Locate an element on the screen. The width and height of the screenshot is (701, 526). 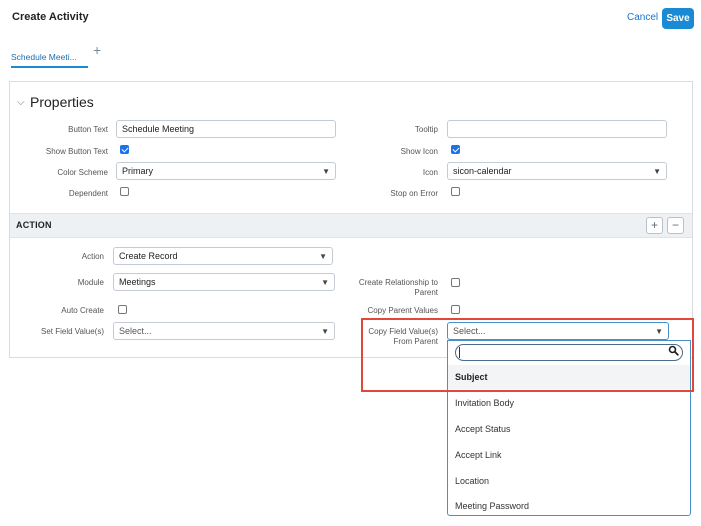
create-relationship-label-line2: Parent is located at coordinates (426, 292).